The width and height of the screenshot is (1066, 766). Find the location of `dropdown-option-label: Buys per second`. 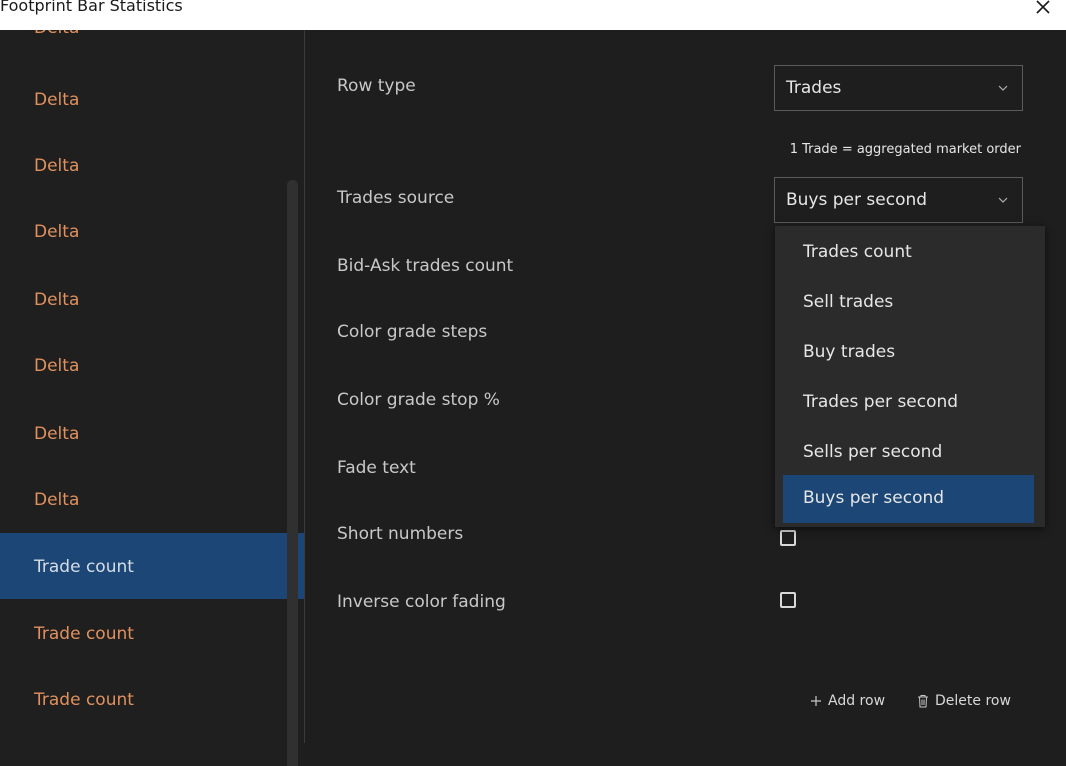

dropdown-option-label: Buys per second is located at coordinates (874, 498).